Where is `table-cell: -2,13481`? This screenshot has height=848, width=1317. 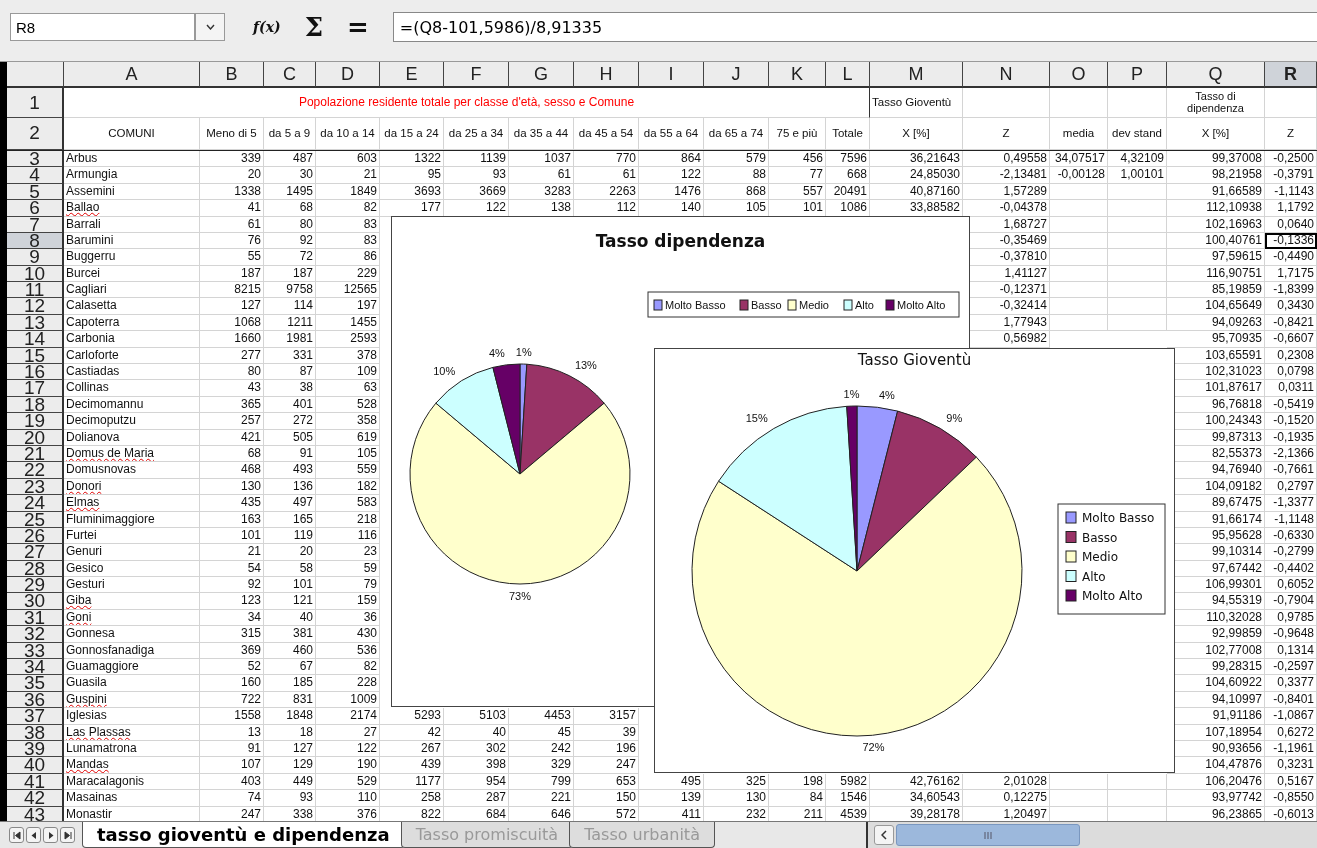 table-cell: -2,13481 is located at coordinates (1006, 175).